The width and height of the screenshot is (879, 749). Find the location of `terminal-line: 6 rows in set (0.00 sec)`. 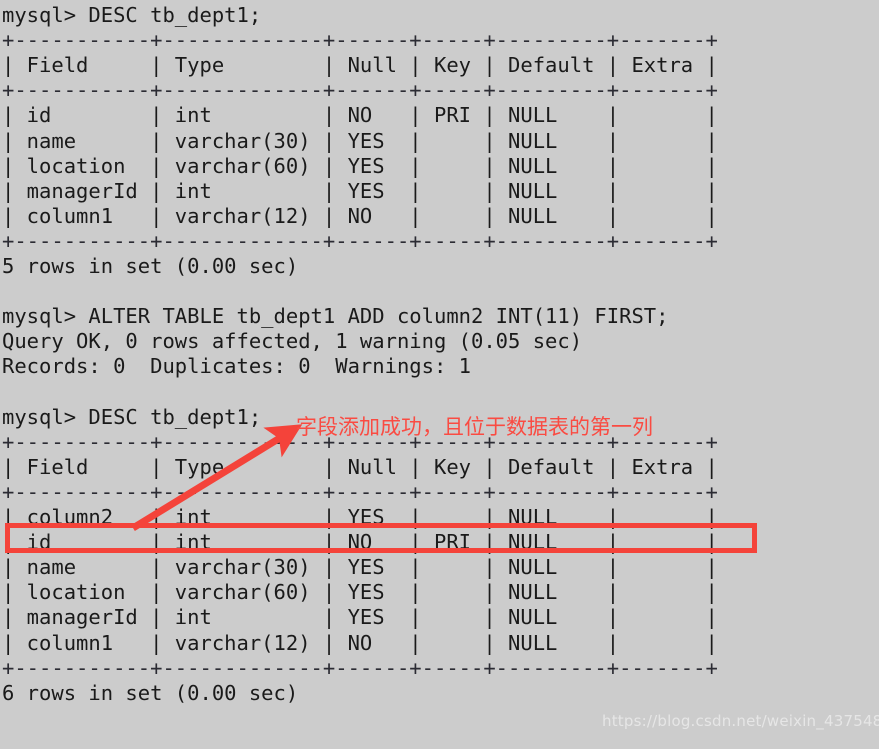

terminal-line: 6 rows in set (0.00 sec) is located at coordinates (150, 692).